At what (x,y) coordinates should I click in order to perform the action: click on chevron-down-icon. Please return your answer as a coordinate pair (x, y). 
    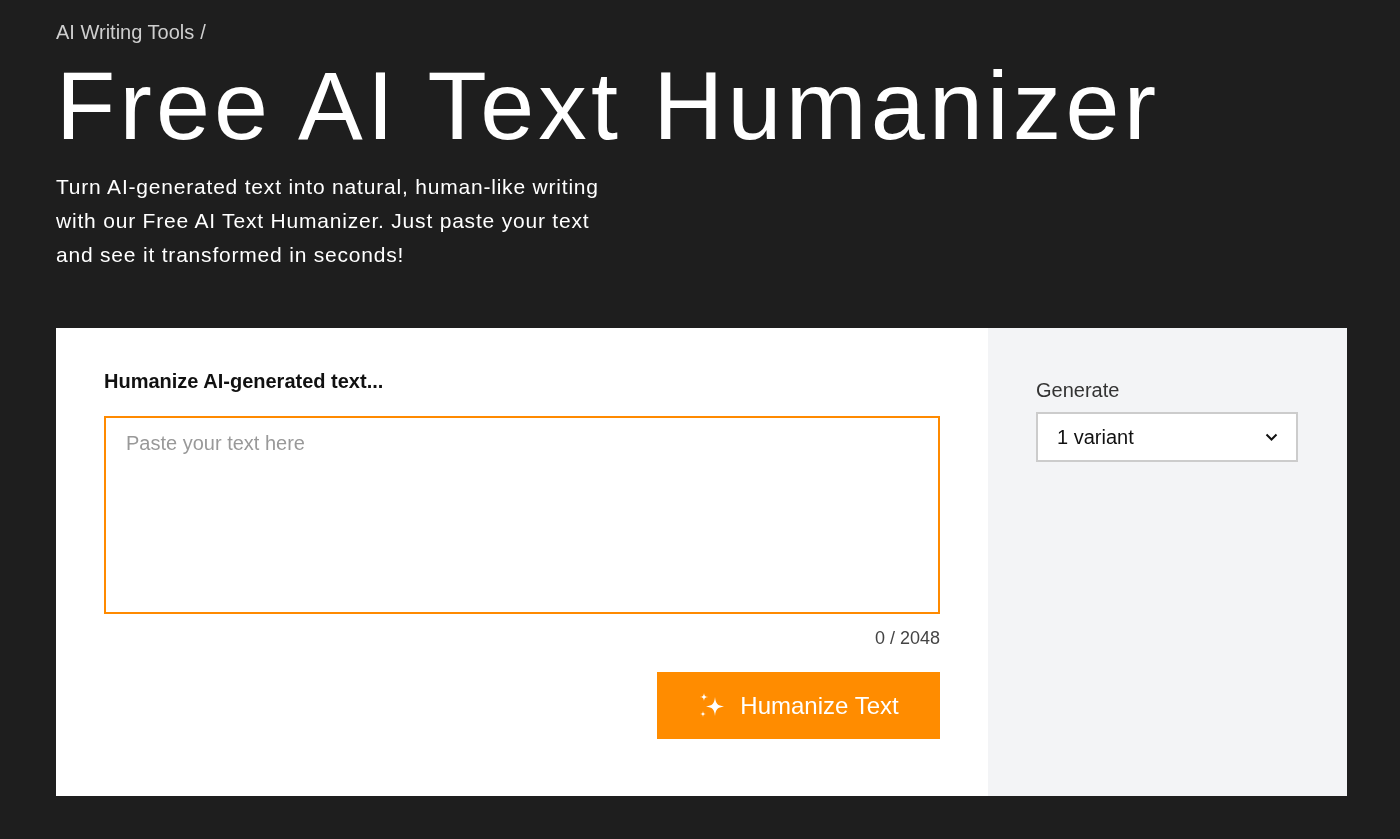
    Looking at the image, I should click on (1271, 437).